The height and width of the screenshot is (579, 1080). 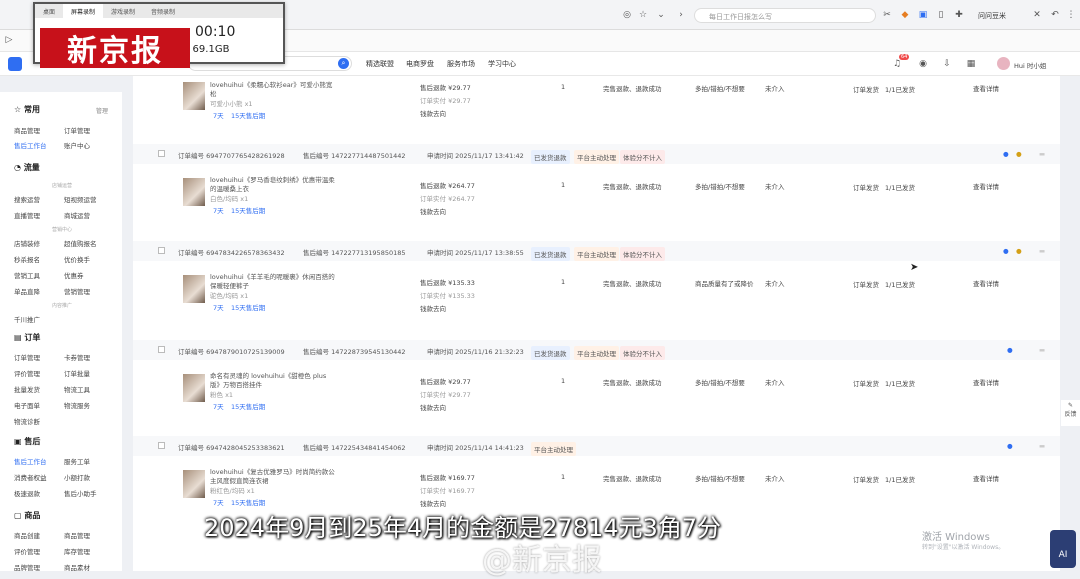 I want to click on recorder-tab-audio: 音频录制, so click(x=163, y=11).